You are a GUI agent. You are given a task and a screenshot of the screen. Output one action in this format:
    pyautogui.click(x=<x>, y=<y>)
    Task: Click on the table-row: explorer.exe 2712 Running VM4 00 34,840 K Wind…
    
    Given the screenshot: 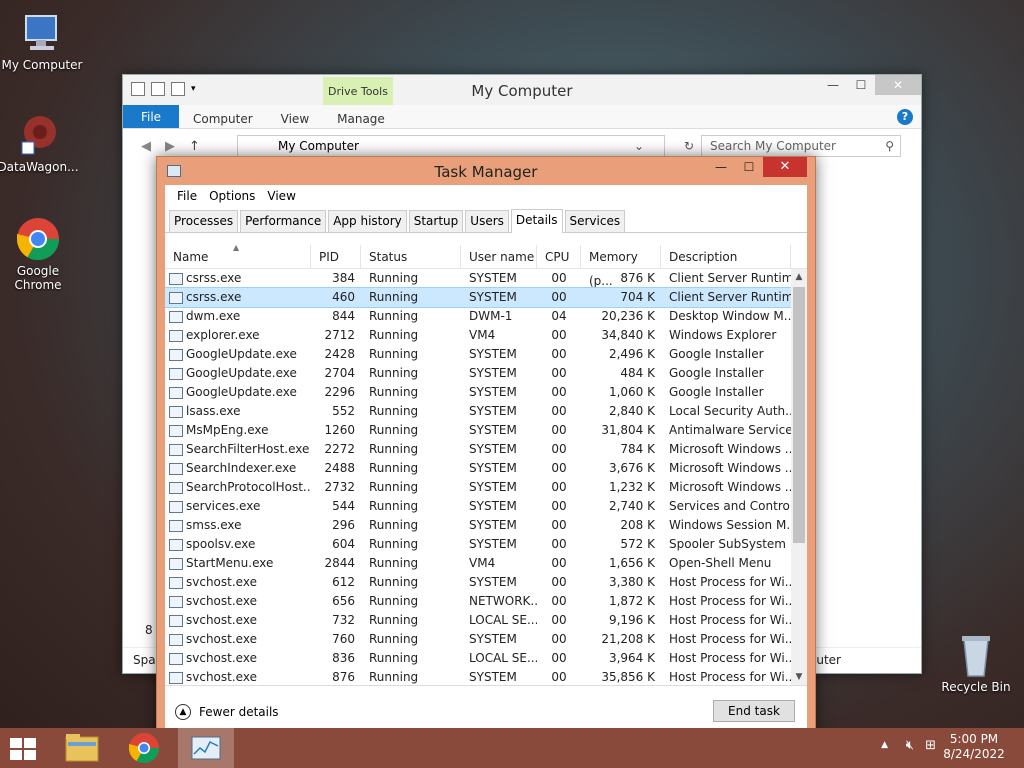 What is the action you would take?
    pyautogui.click(x=486, y=335)
    